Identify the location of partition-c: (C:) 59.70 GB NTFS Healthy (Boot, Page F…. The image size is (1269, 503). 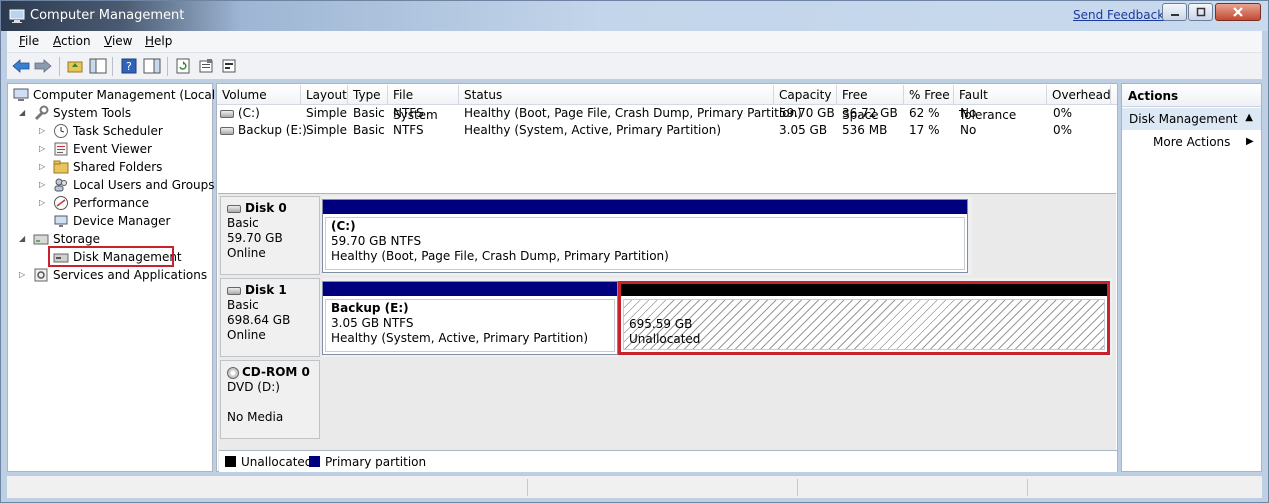
(645, 236).